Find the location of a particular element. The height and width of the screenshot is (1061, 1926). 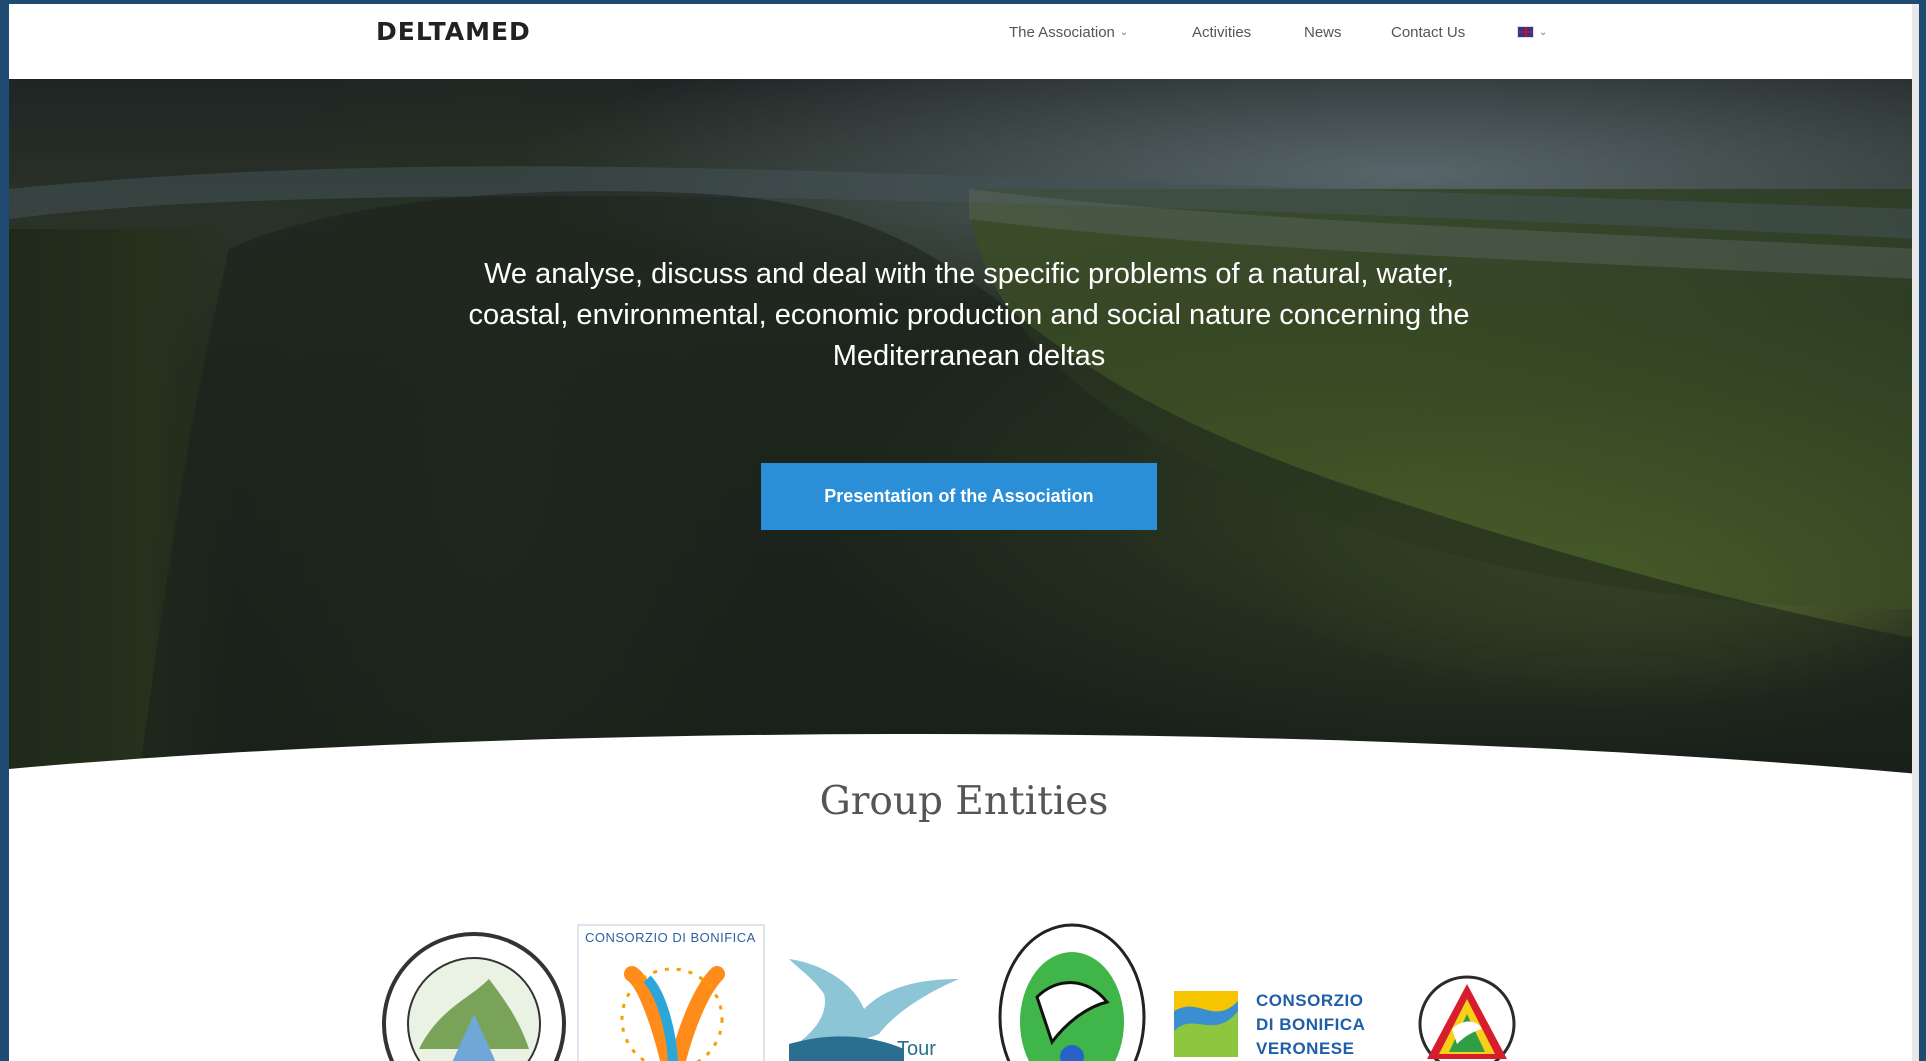

consorzio-veronese-line-2: DI BONIFICA is located at coordinates (1311, 1024).